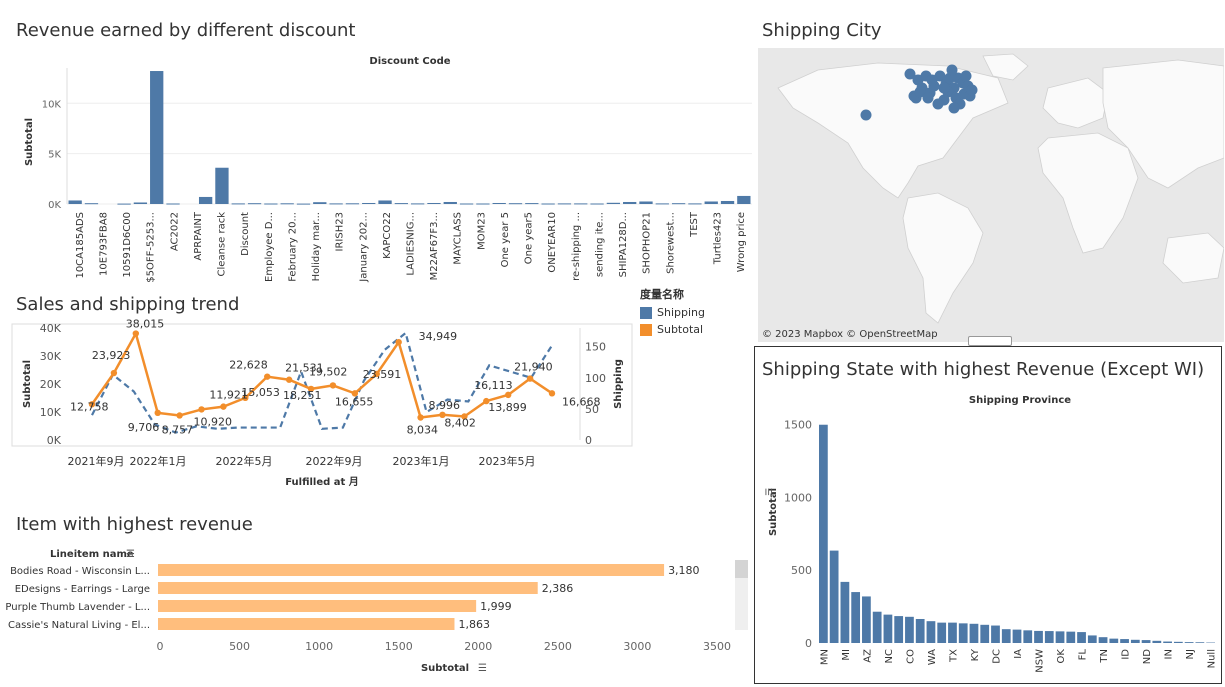  Describe the element at coordinates (319, 646) in the screenshot. I see `items-x-tick-label: 1000` at that location.